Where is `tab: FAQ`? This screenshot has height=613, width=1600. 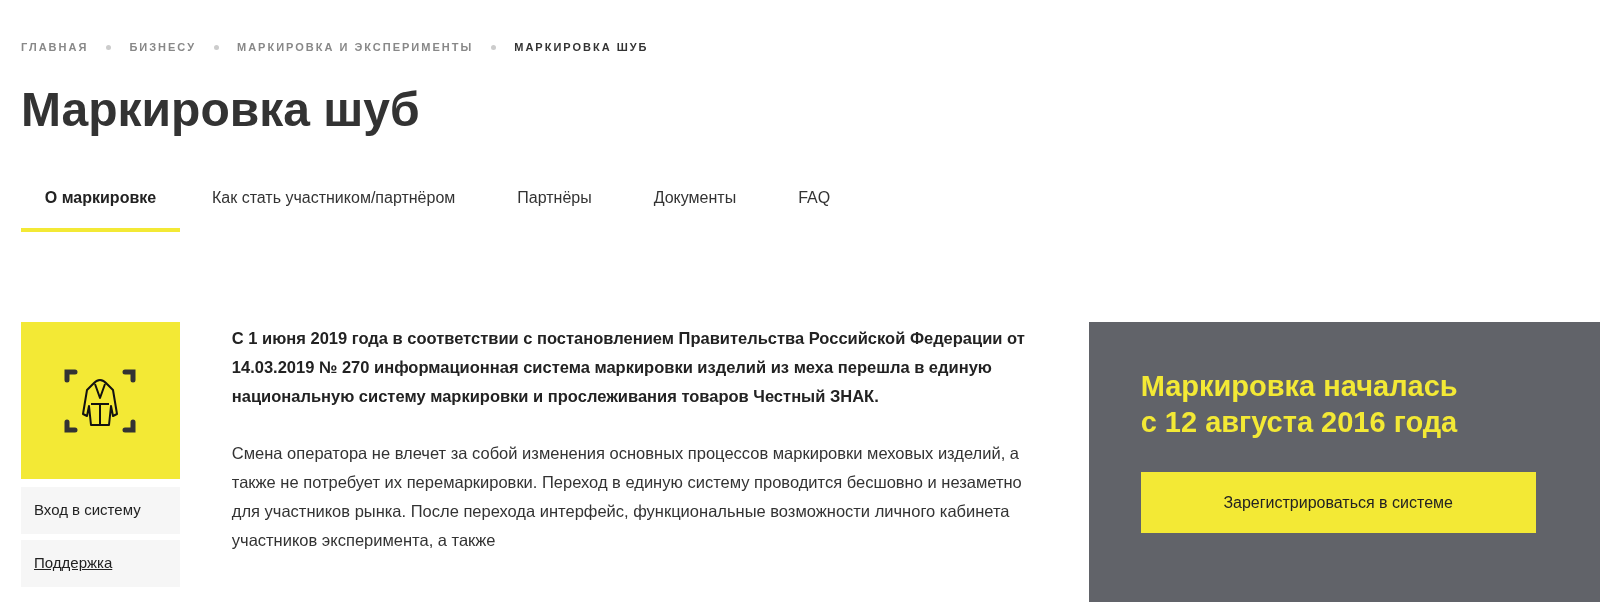
tab: FAQ is located at coordinates (814, 209).